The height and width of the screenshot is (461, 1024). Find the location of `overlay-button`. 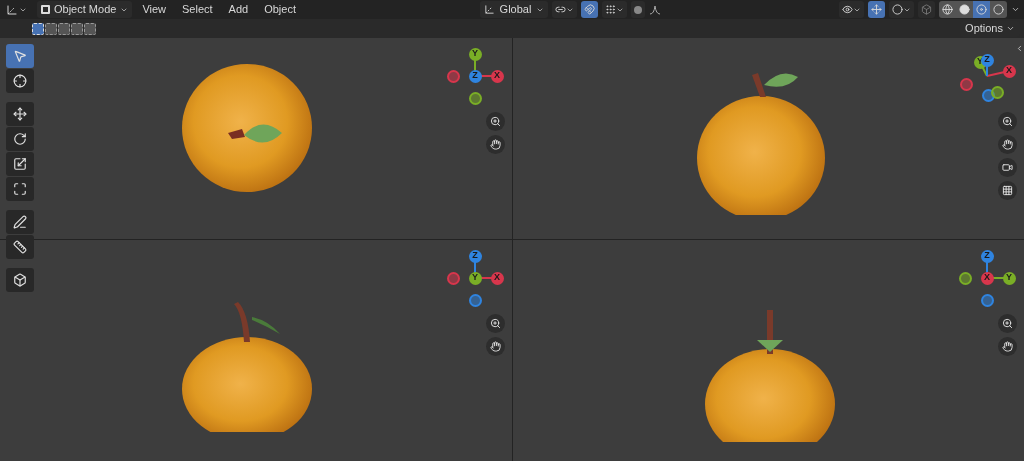

overlay-button is located at coordinates (901, 9).